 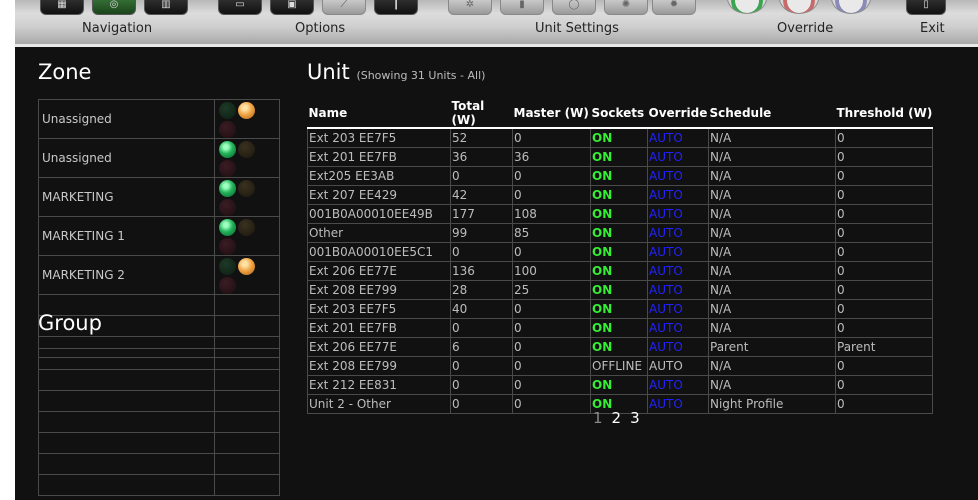 What do you see at coordinates (932, 28) in the screenshot?
I see `exit-label: Exit` at bounding box center [932, 28].